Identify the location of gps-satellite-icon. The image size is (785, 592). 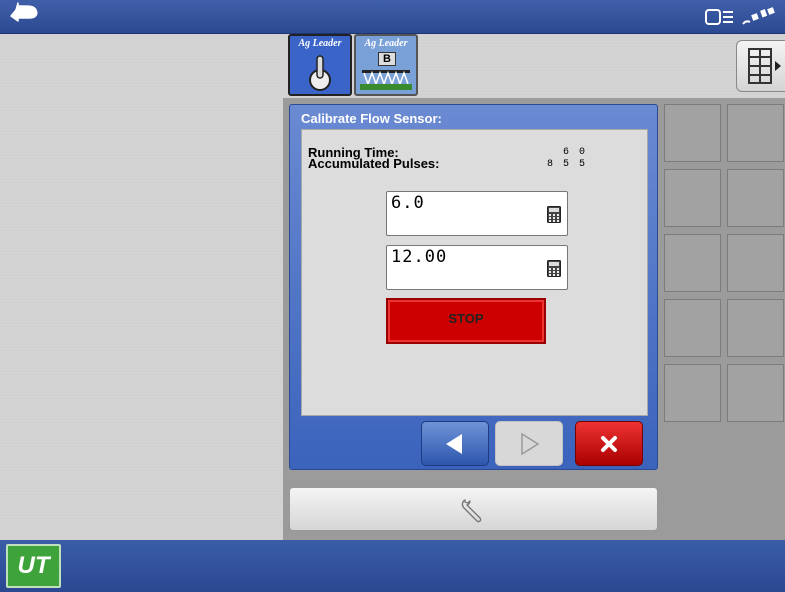
(759, 17).